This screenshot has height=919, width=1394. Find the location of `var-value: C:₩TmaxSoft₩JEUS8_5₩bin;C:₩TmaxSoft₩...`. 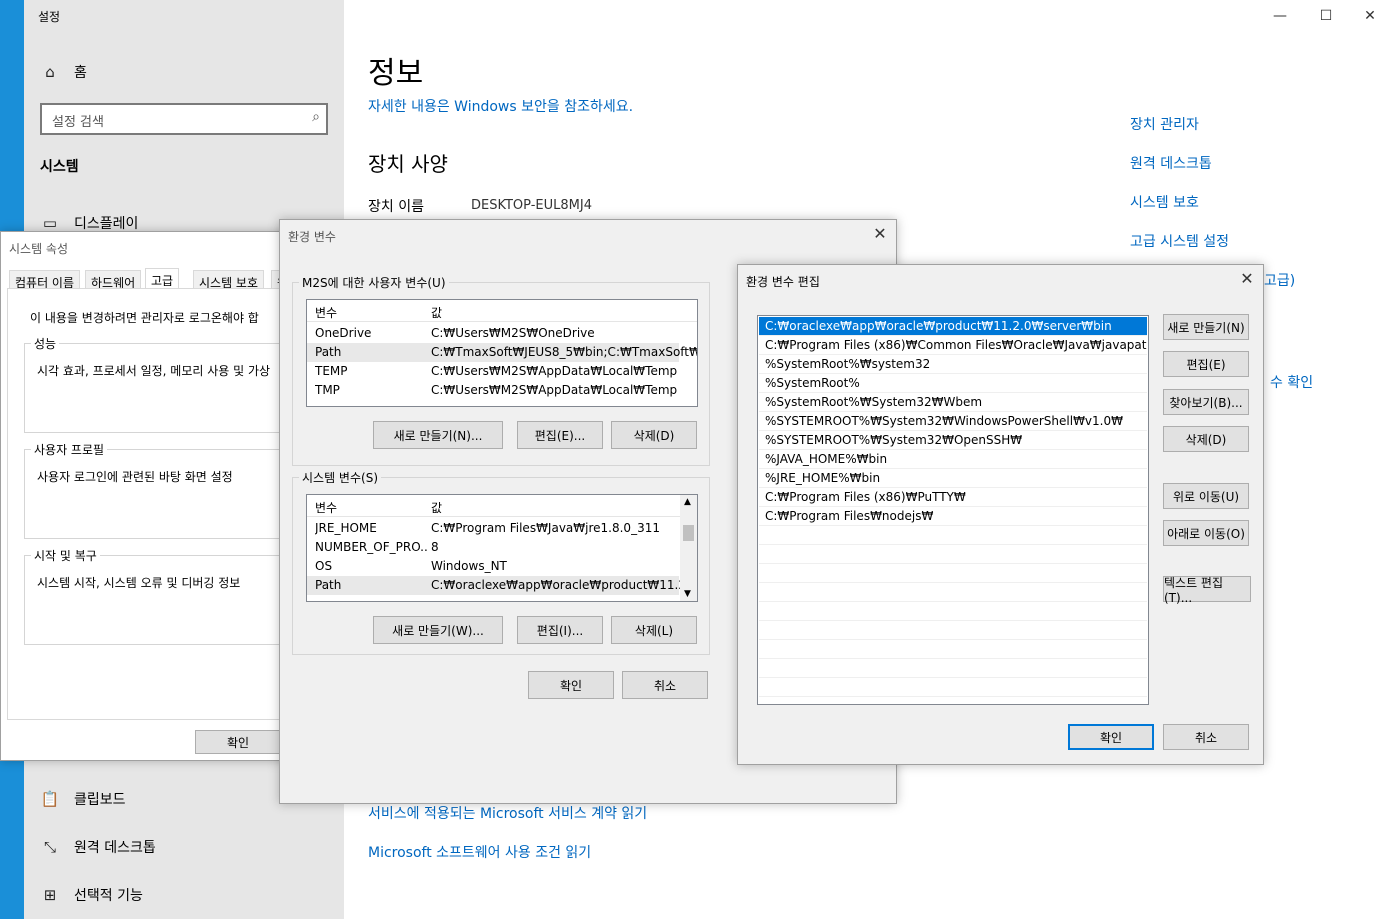

var-value: C:₩TmaxSoft₩JEUS8_5₩bin;C:₩TmaxSoft₩... is located at coordinates (564, 352).